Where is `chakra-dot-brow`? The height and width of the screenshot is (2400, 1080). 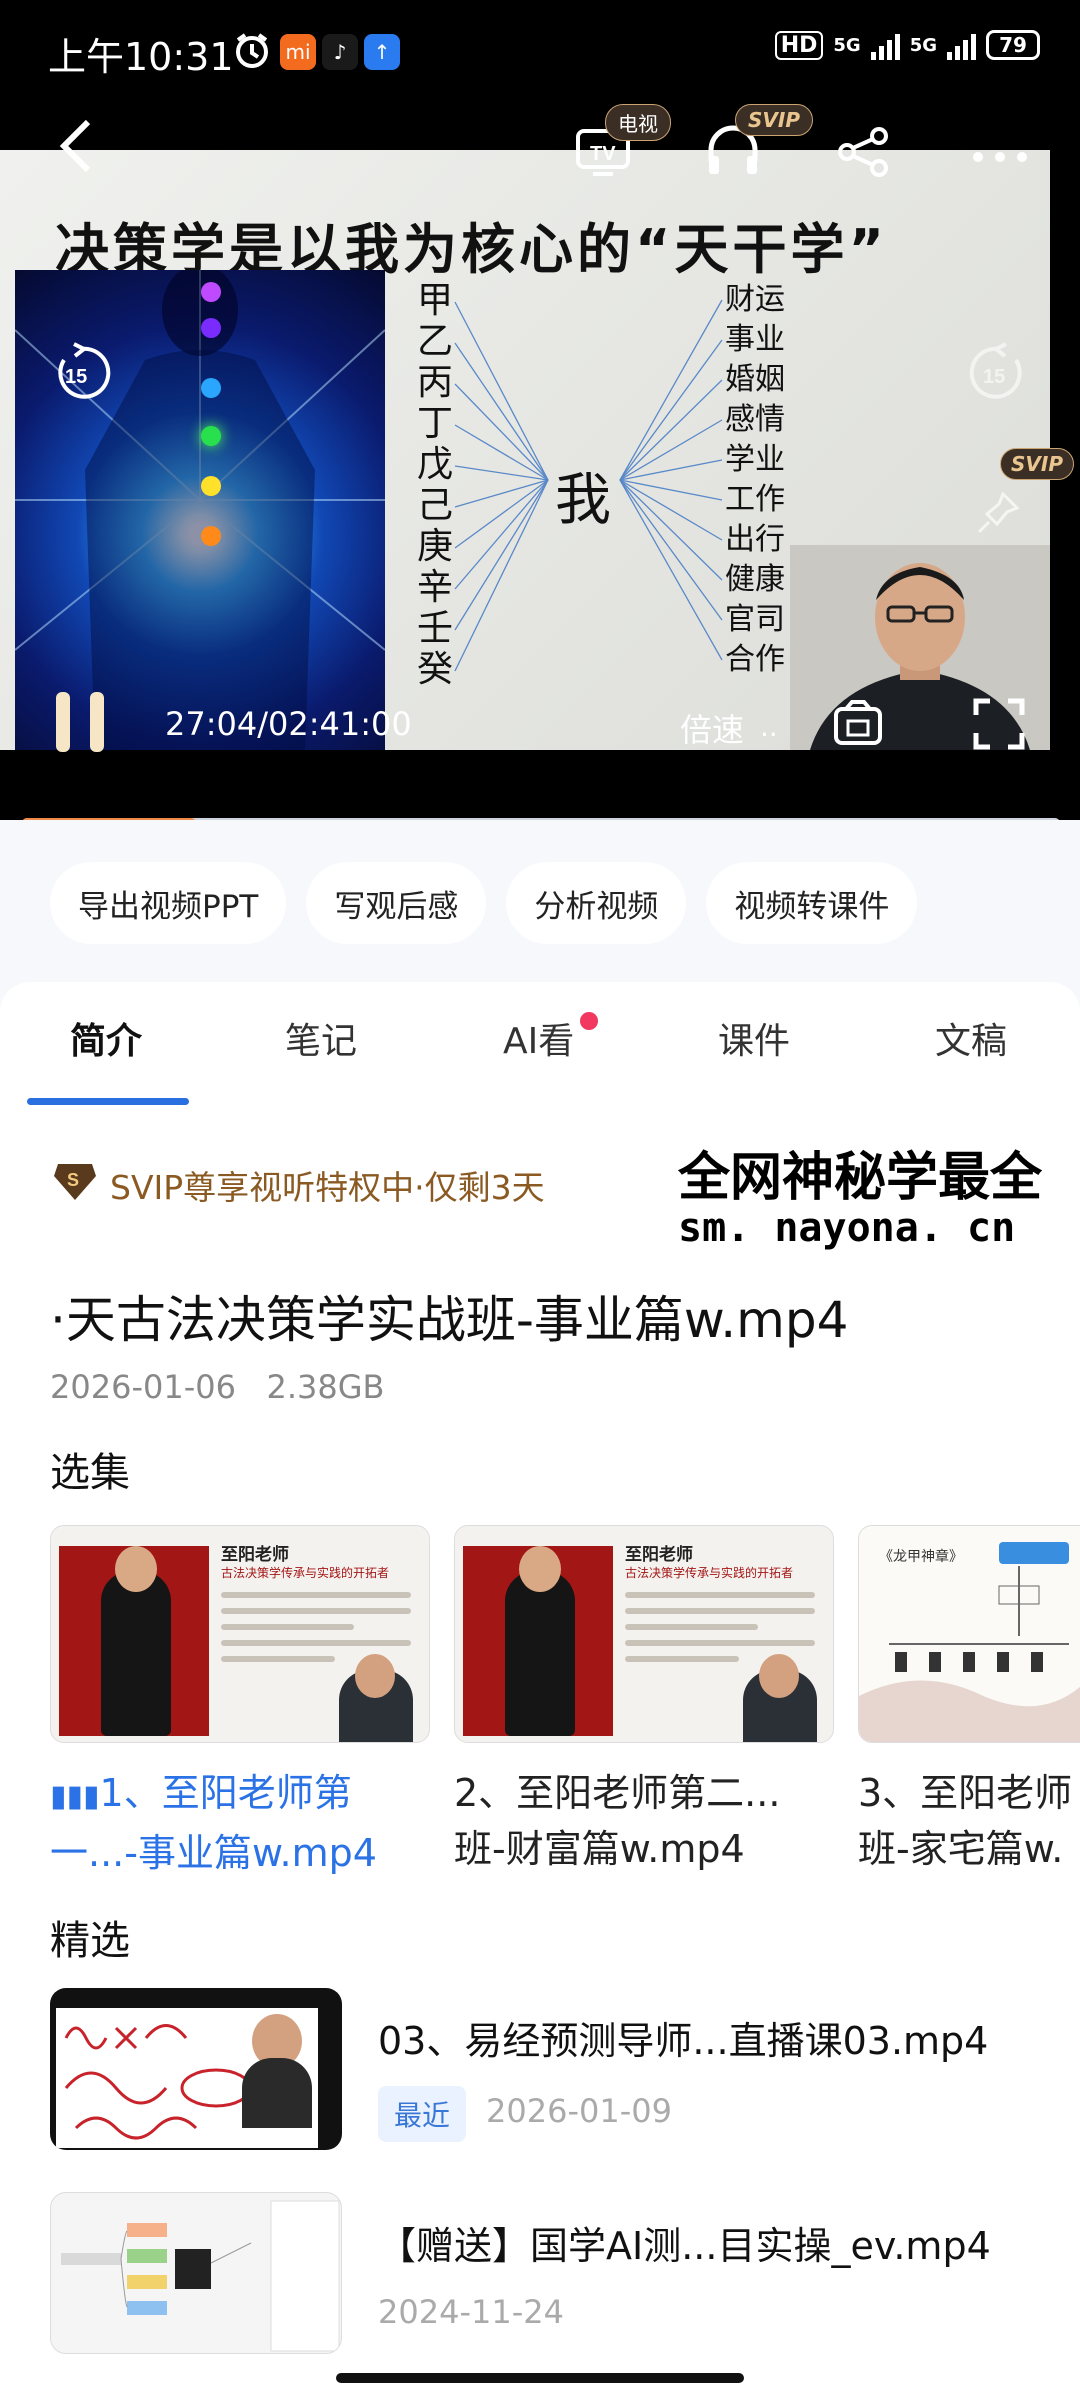
chakra-dot-brow is located at coordinates (211, 328).